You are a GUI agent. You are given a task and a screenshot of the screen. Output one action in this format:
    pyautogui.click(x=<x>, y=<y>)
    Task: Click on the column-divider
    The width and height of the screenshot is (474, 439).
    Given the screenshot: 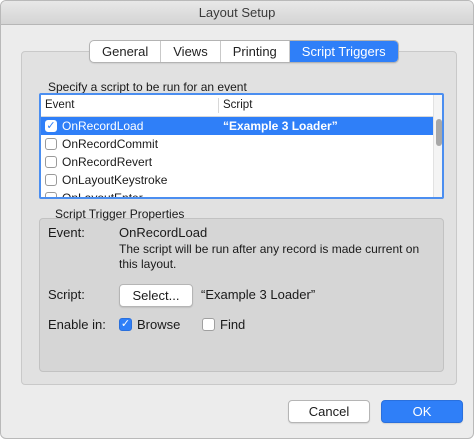 What is the action you would take?
    pyautogui.click(x=218, y=105)
    